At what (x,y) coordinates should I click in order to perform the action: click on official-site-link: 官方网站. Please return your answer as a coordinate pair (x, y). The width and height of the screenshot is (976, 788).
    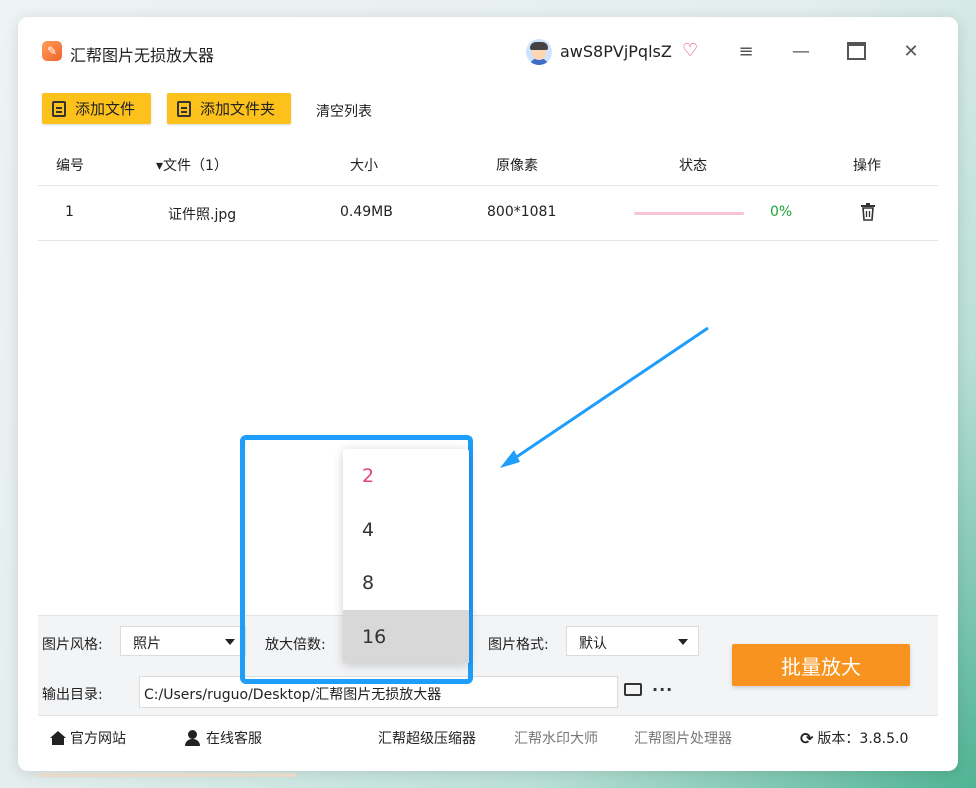
    Looking at the image, I should click on (88, 738).